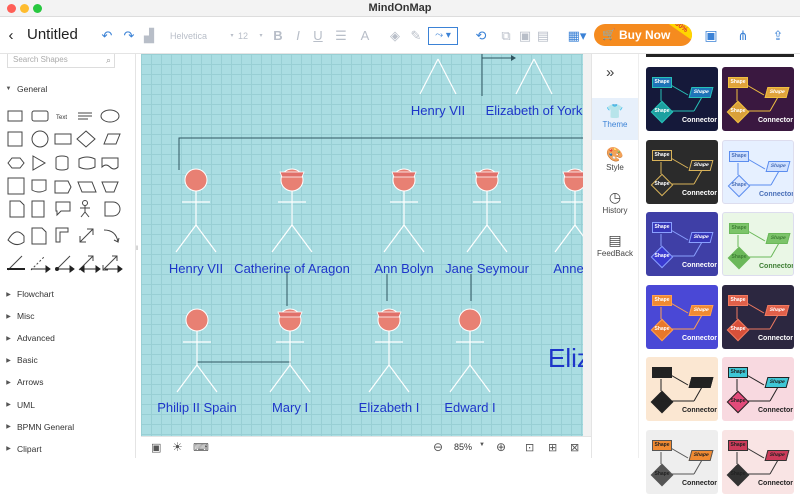 This screenshot has width=800, height=494. I want to click on line-color-button: ✎, so click(416, 35).